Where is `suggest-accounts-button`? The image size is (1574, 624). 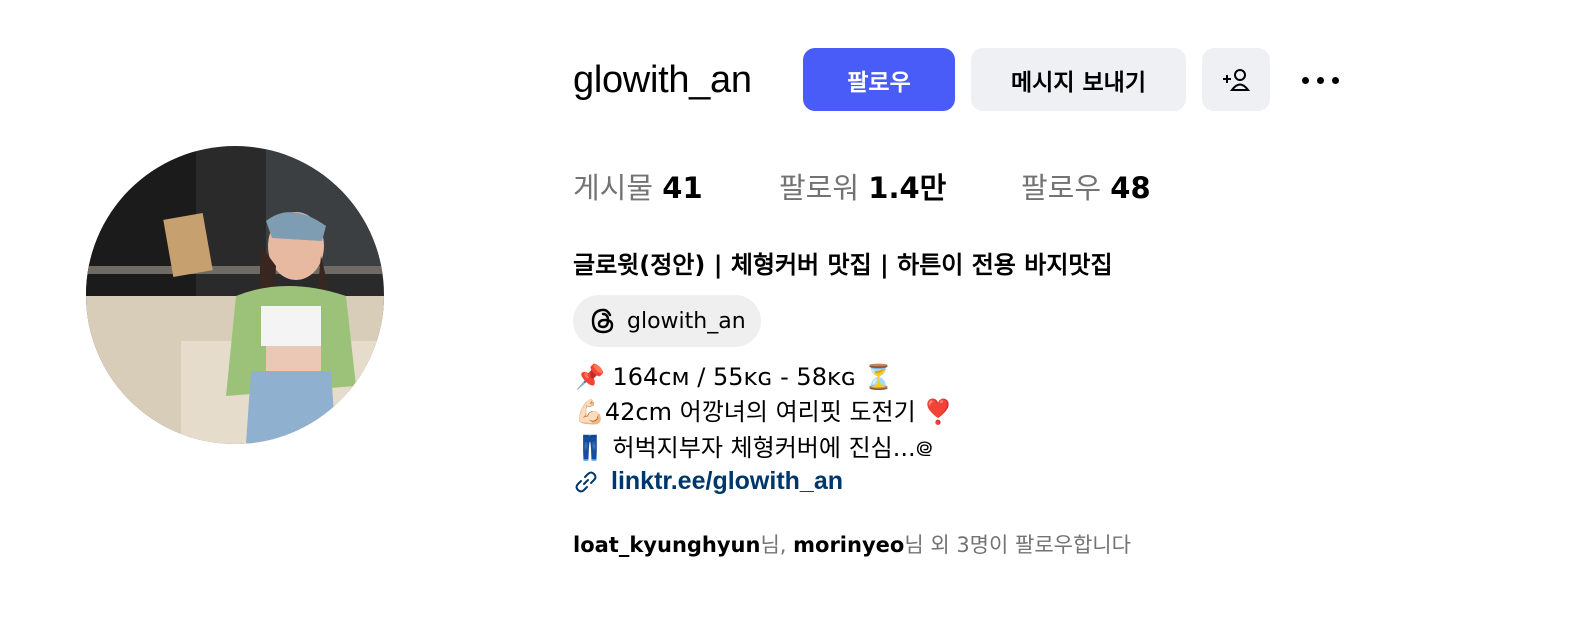
suggest-accounts-button is located at coordinates (1236, 79).